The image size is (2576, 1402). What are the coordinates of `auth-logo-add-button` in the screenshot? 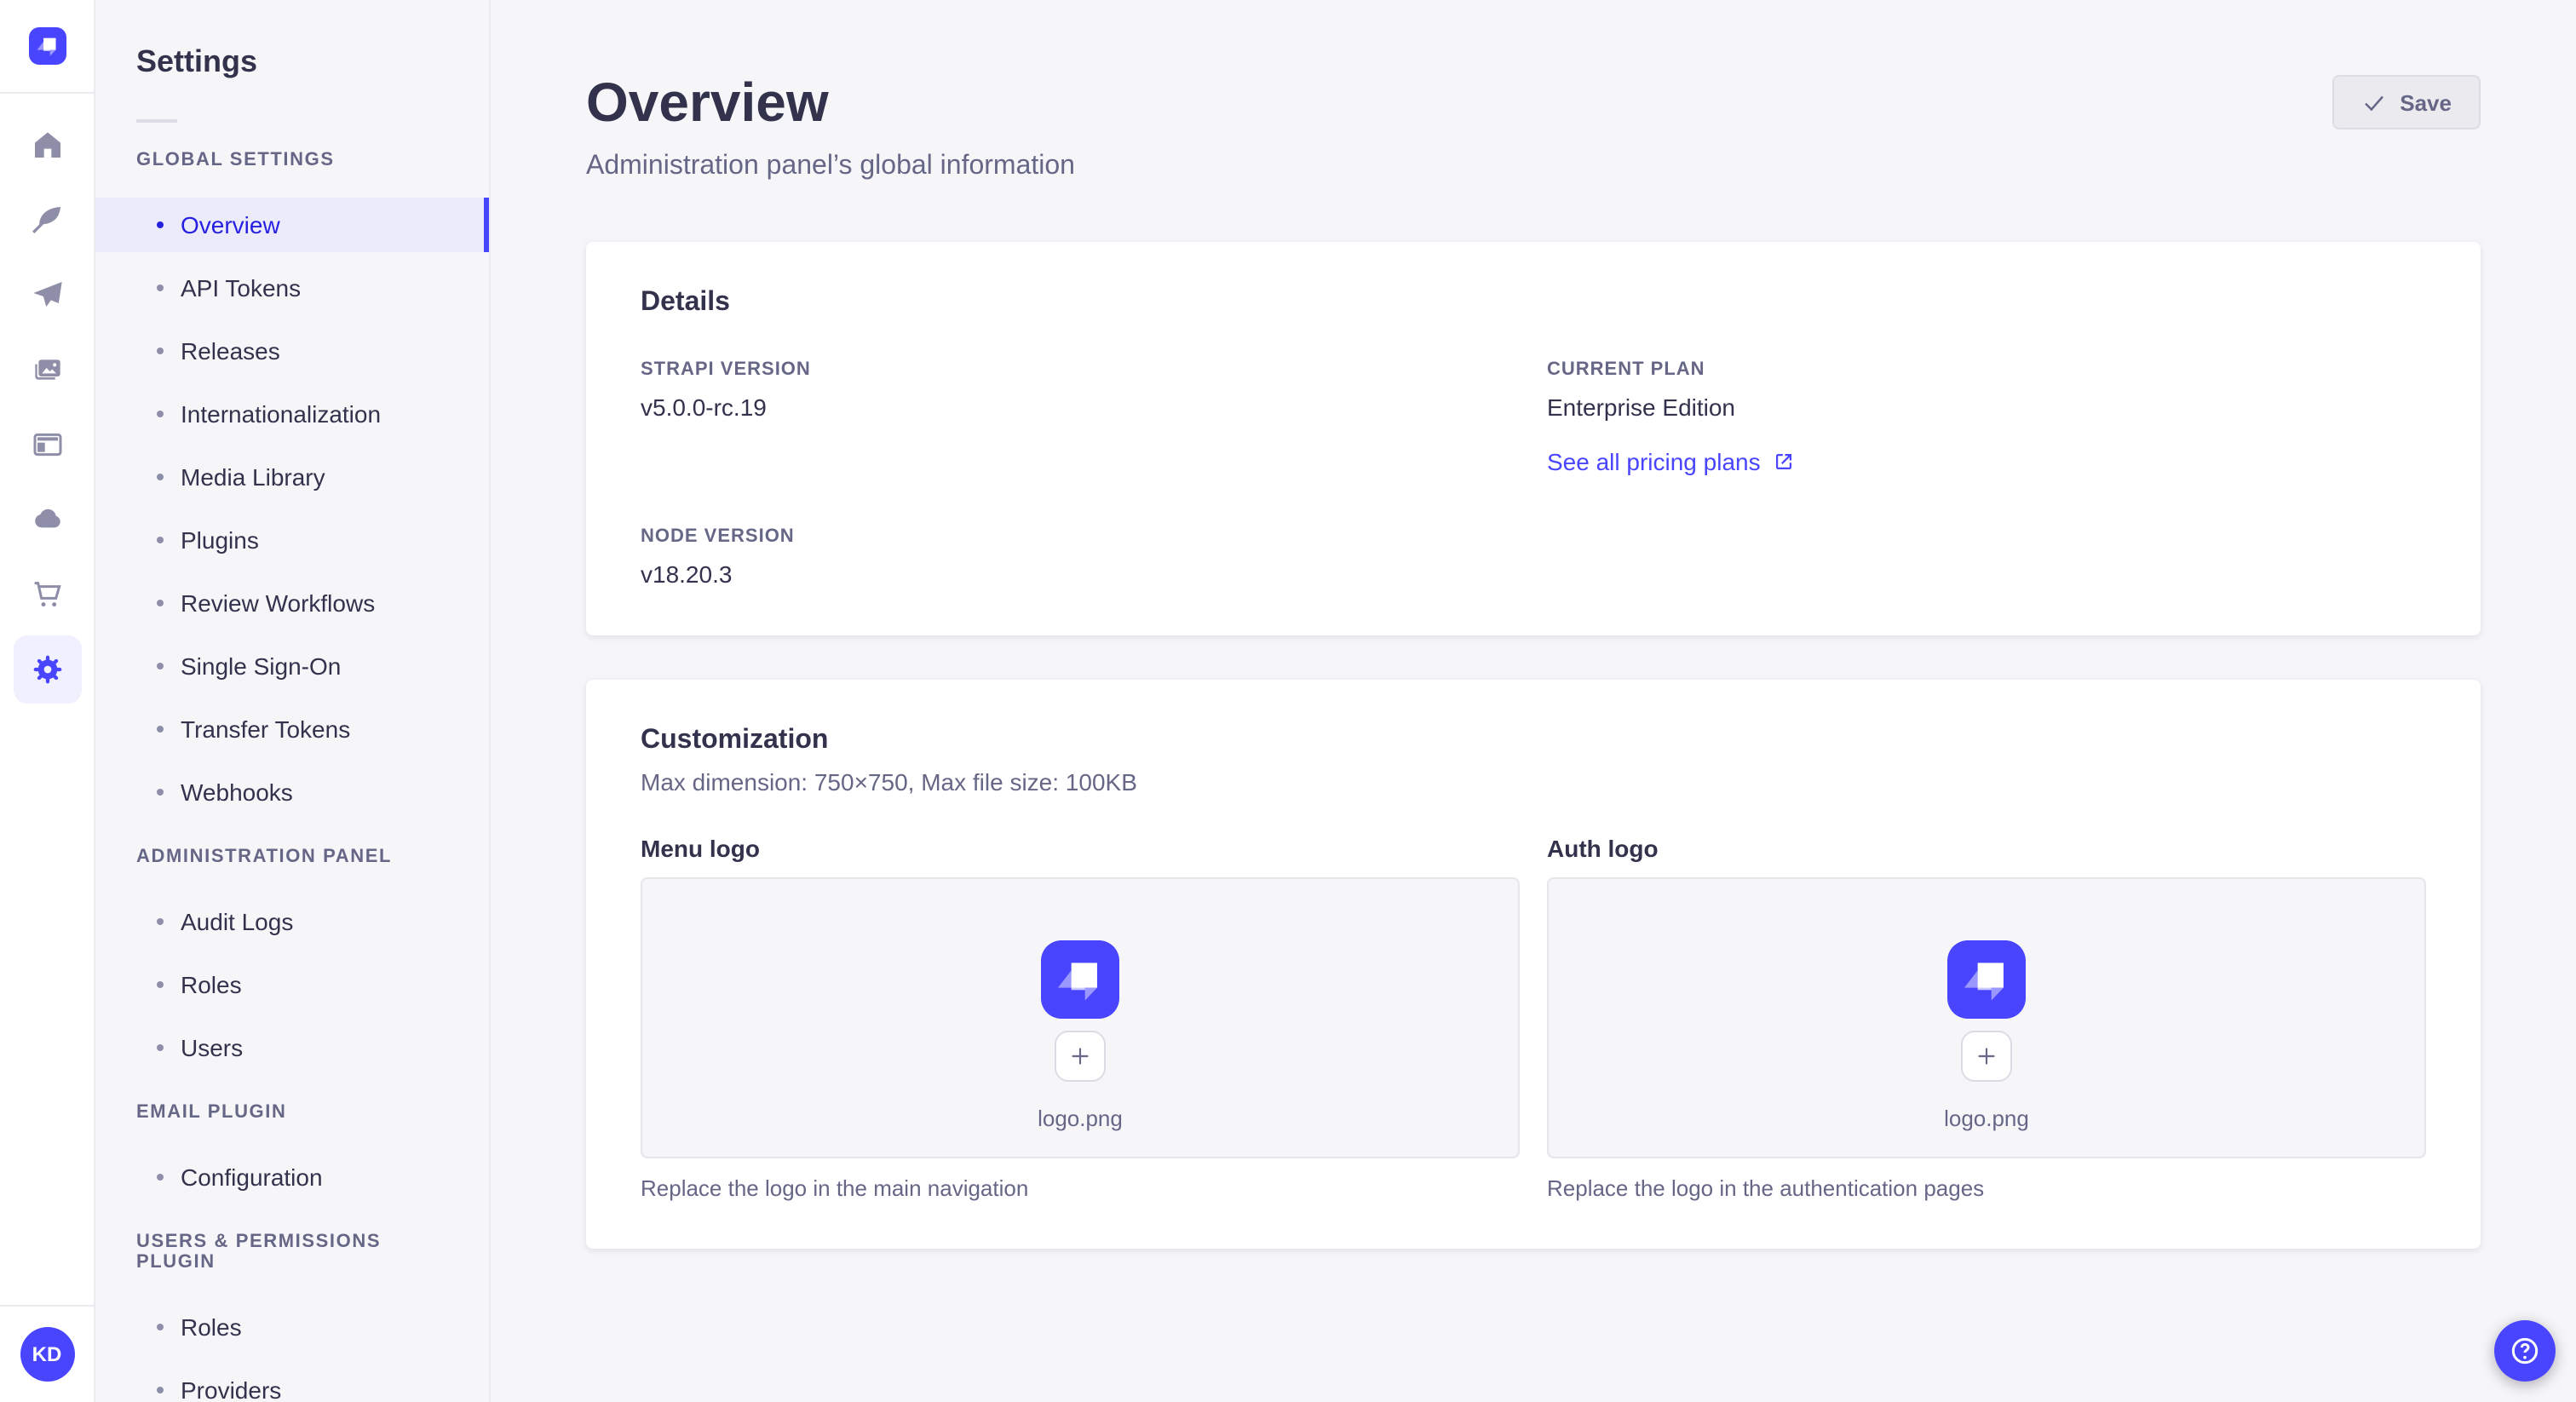 It's located at (1987, 1055).